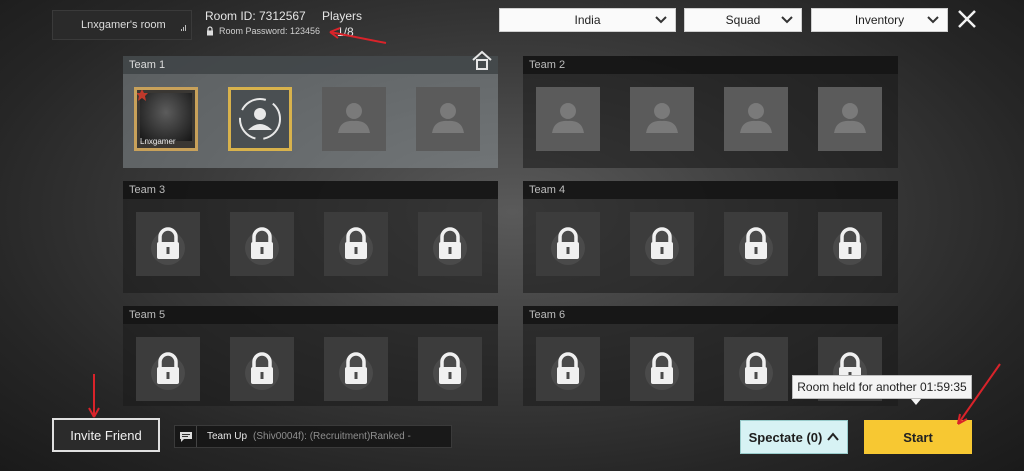 This screenshot has height=471, width=1024. What do you see at coordinates (979, 394) in the screenshot?
I see `start-arrow` at bounding box center [979, 394].